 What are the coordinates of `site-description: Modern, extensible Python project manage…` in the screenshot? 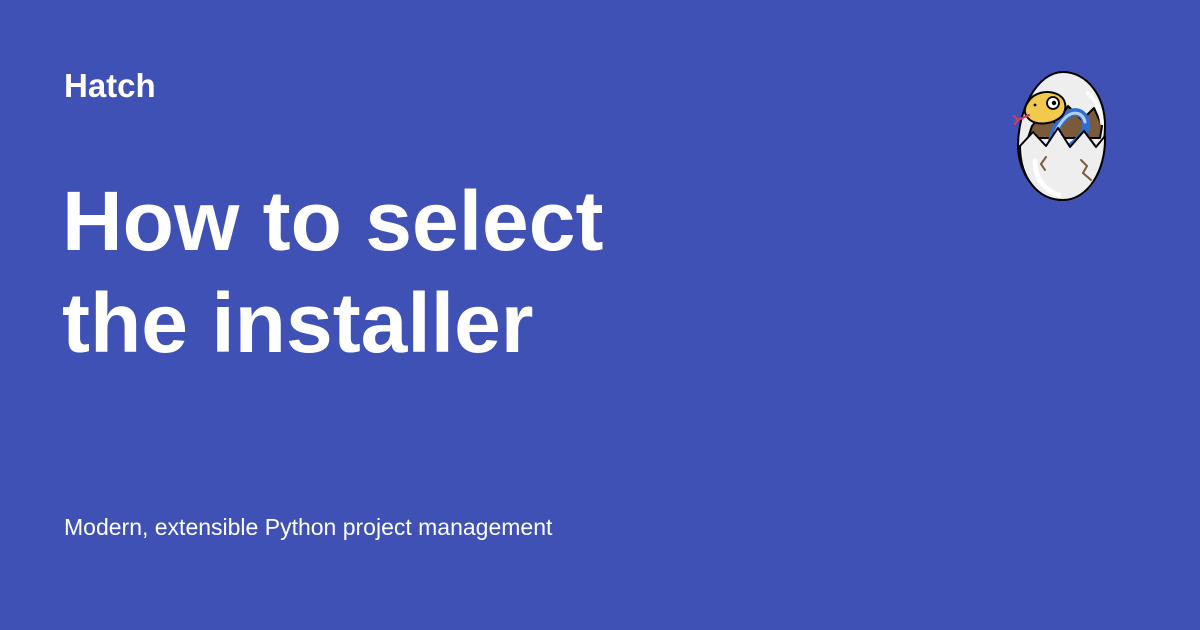 It's located at (308, 527).